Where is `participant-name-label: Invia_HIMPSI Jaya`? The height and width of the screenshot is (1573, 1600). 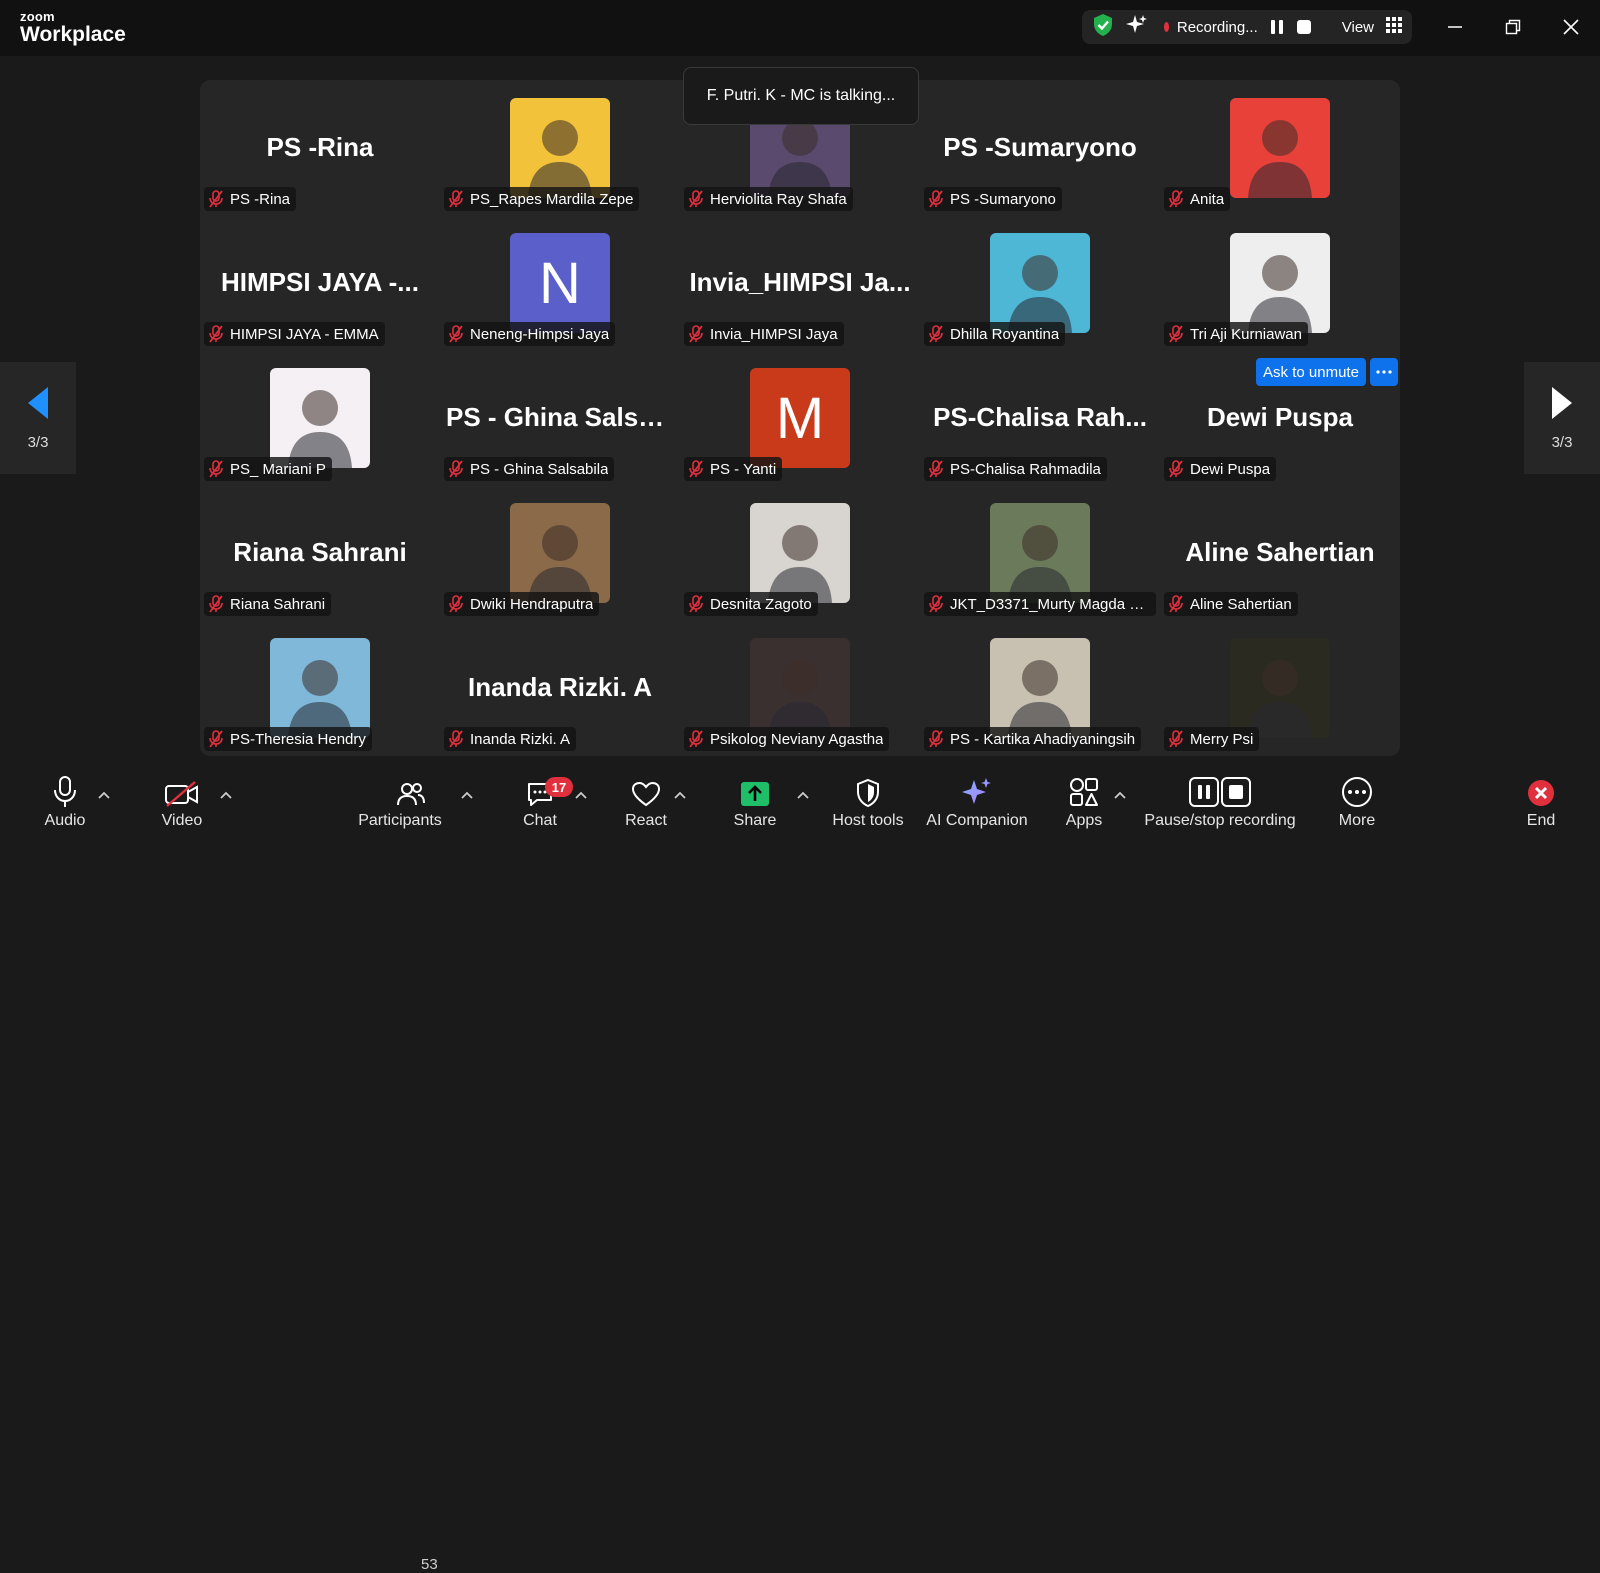
participant-name-label: Invia_HIMPSI Jaya is located at coordinates (764, 334).